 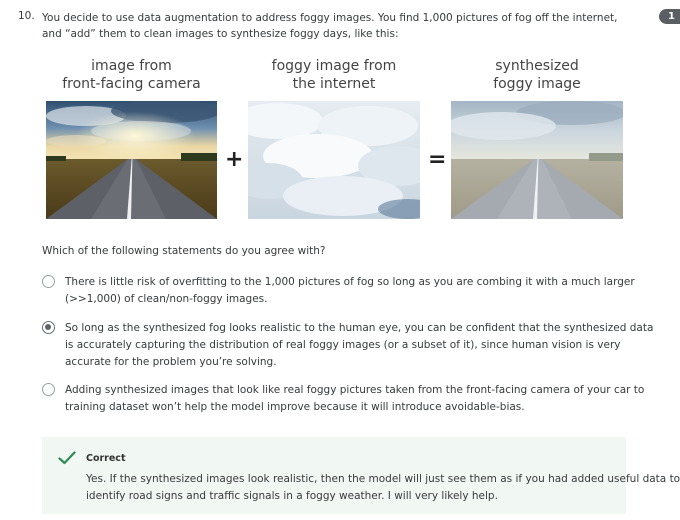 I want to click on synthesized-foggy-image, so click(x=537, y=160).